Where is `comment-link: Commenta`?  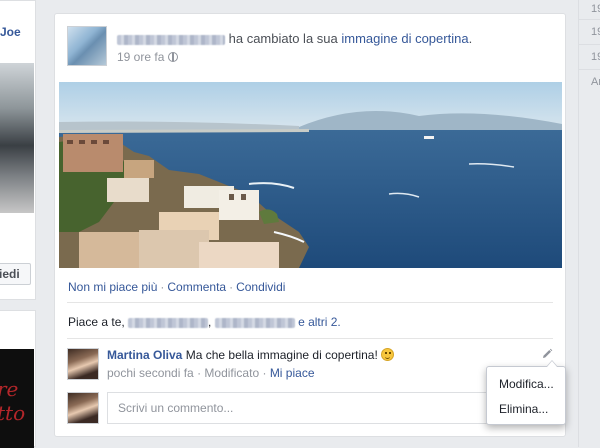
comment-link: Commenta is located at coordinates (196, 287).